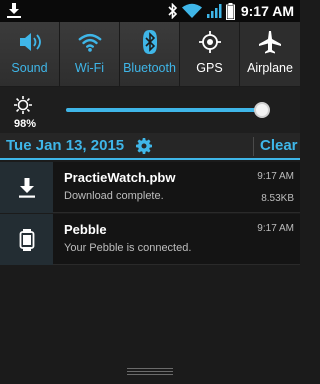 This screenshot has height=384, width=320. Describe the element at coordinates (89, 68) in the screenshot. I see `quick-setting-label: Wi-Fi` at that location.